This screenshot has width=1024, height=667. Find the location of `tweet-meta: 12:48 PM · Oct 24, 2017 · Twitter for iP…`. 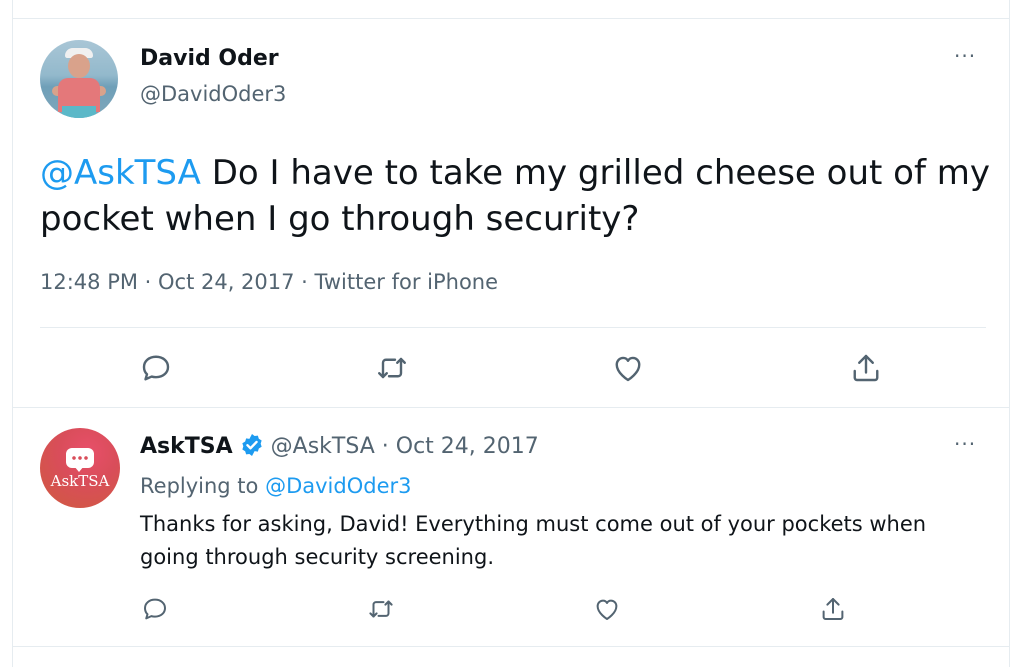

tweet-meta: 12:48 PM · Oct 24, 2017 · Twitter for iP… is located at coordinates (269, 282).